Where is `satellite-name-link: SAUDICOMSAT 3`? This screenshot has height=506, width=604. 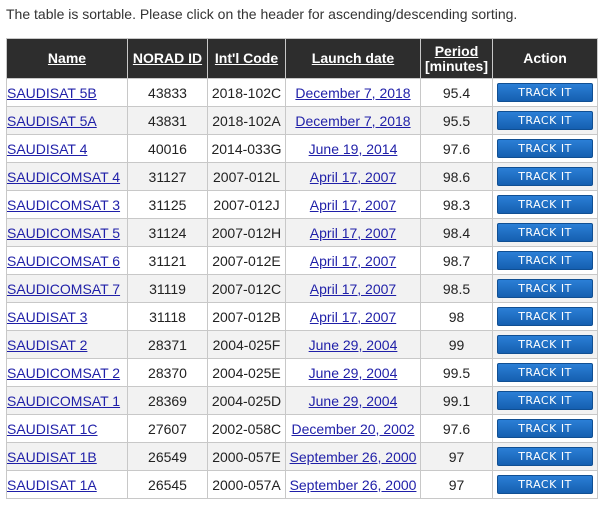 satellite-name-link: SAUDICOMSAT 3 is located at coordinates (64, 205).